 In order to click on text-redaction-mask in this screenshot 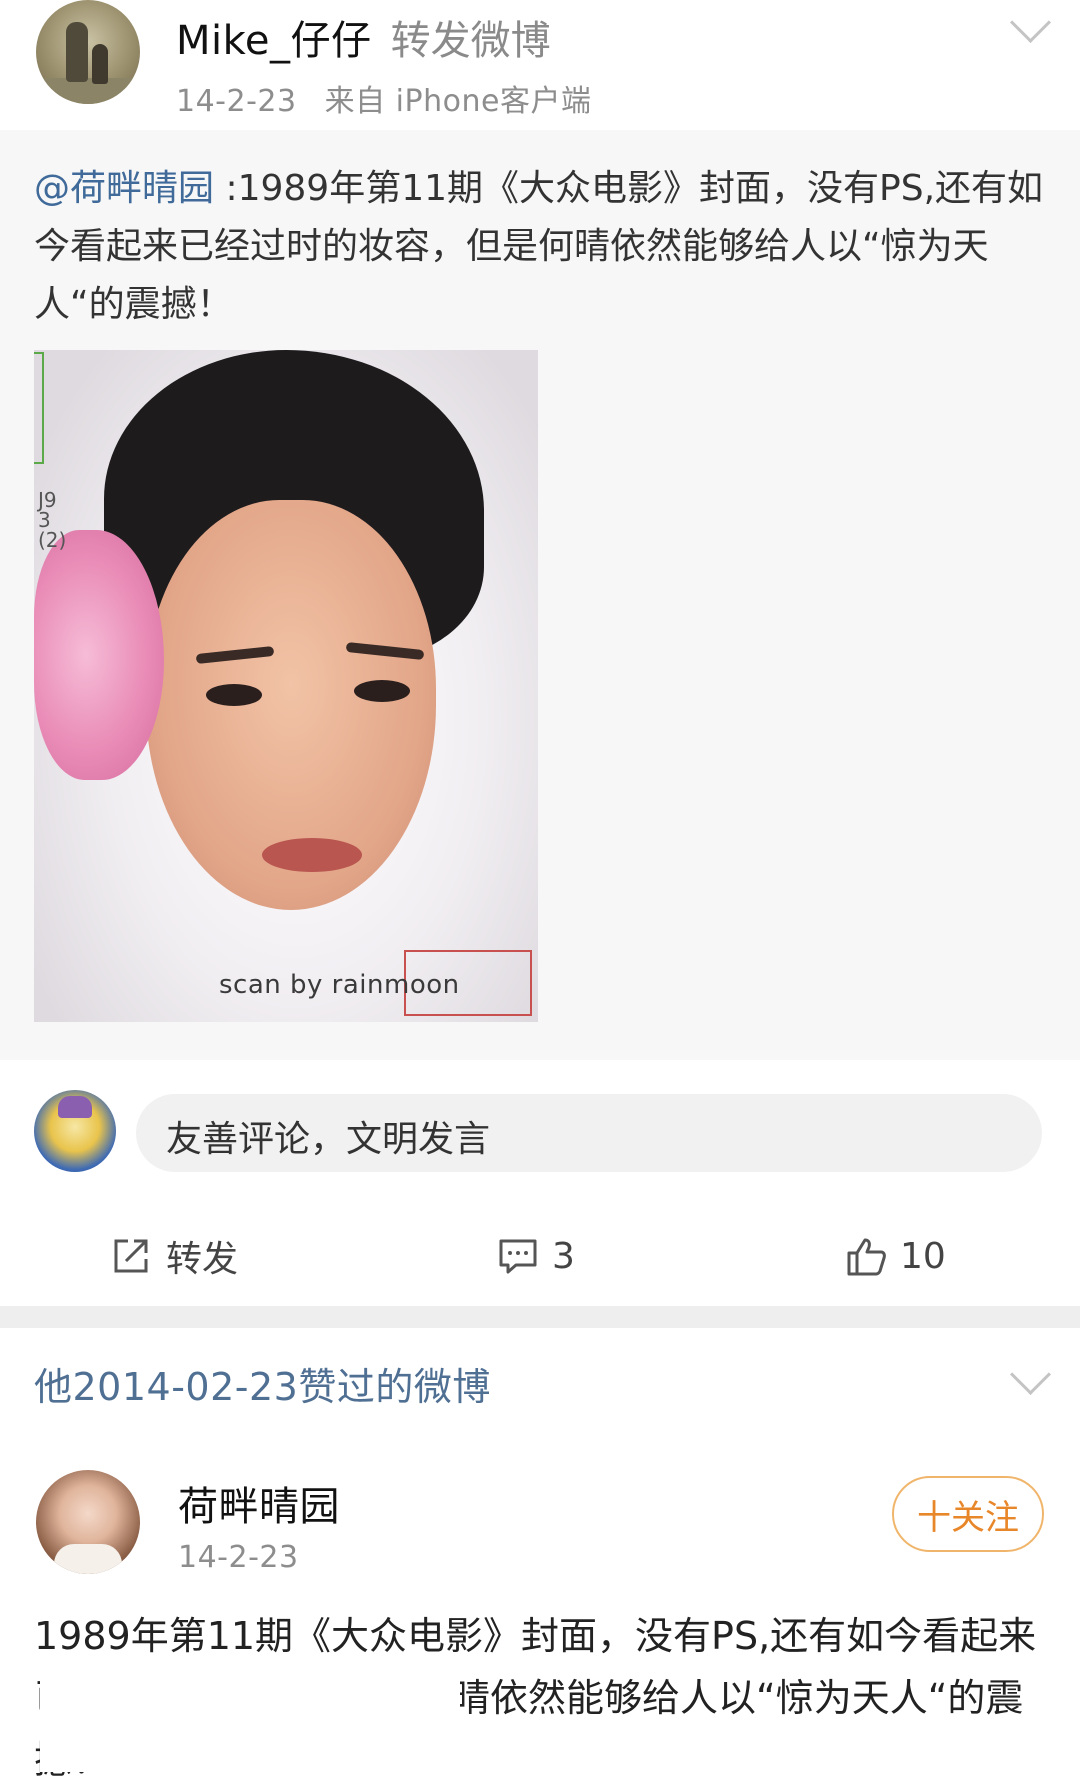, I will do `click(250, 1722)`.